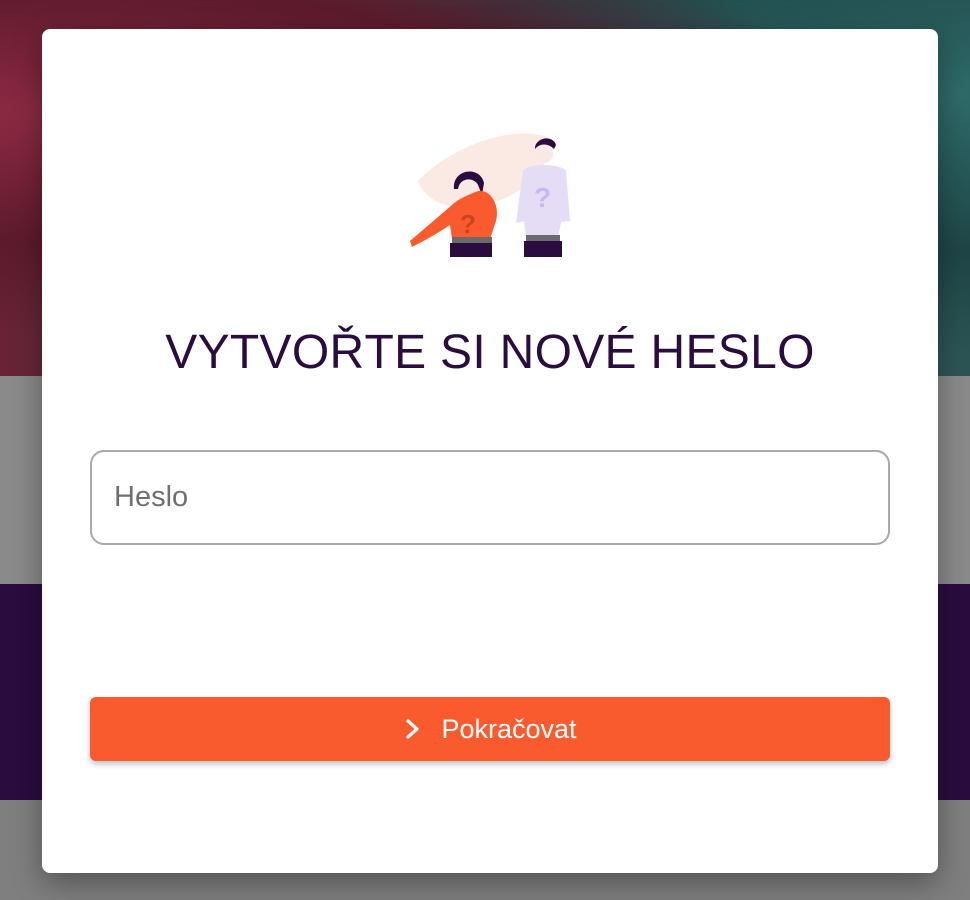 The height and width of the screenshot is (900, 970). What do you see at coordinates (413, 729) in the screenshot?
I see `chevron-right-icon` at bounding box center [413, 729].